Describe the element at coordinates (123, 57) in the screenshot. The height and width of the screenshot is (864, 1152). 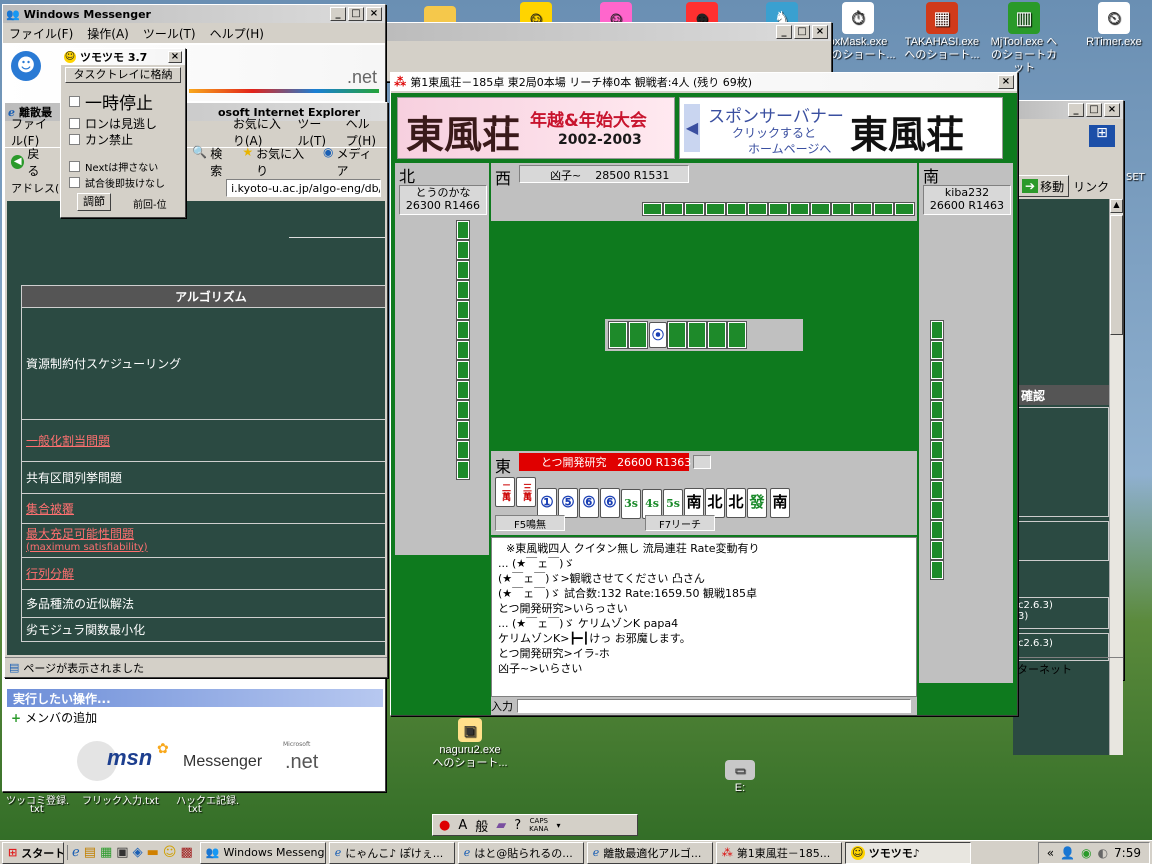
I see `tsumotsumo-titlebar: ☺ ツモツモ 3.7 ×` at that location.